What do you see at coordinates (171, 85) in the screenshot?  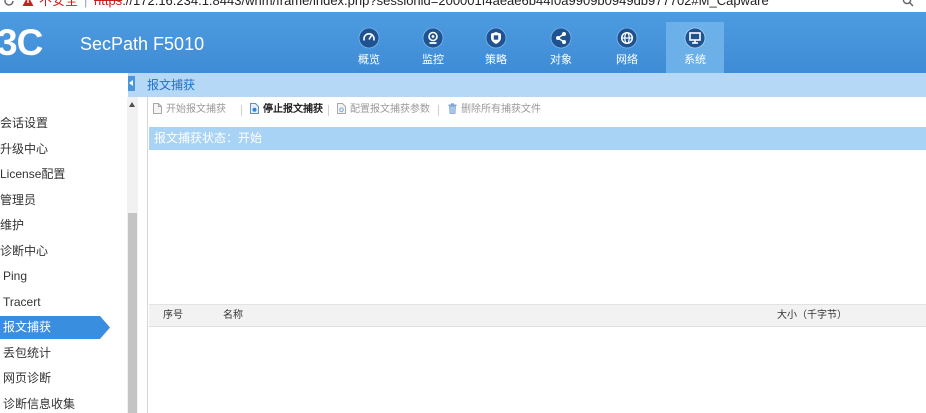 I see `breadcrumb-current: 报文捕获` at bounding box center [171, 85].